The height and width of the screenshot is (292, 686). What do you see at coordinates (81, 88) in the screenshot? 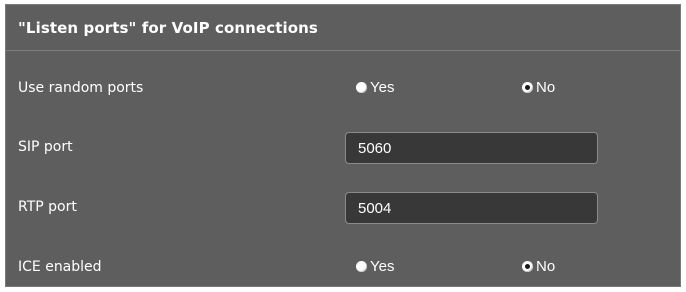
I see `random-ports-label: Use random ports` at bounding box center [81, 88].